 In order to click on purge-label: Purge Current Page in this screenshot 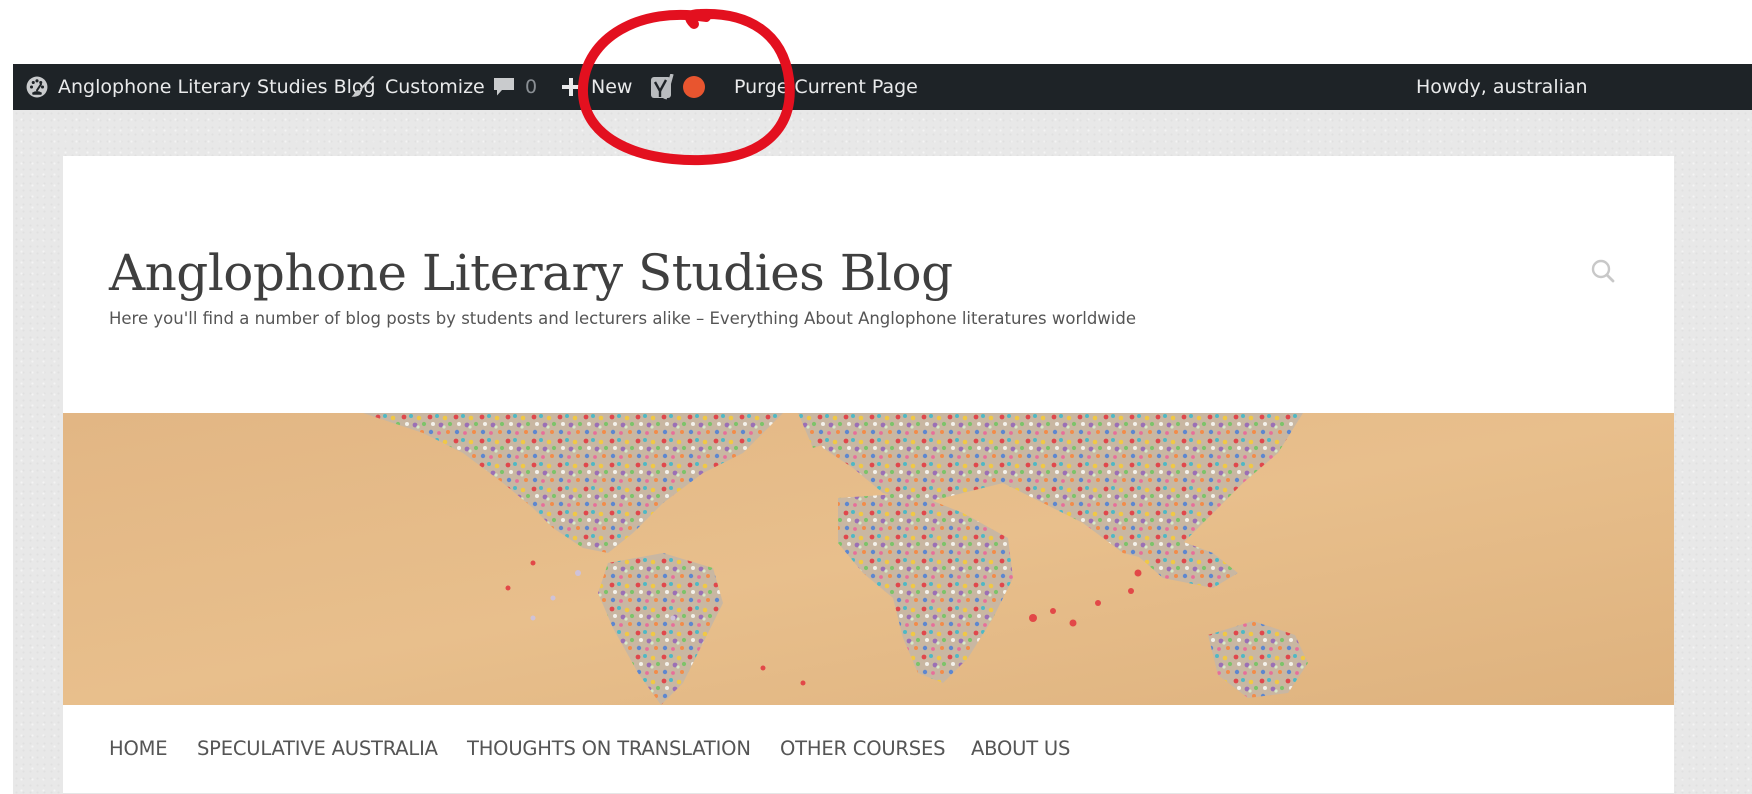, I will do `click(826, 87)`.